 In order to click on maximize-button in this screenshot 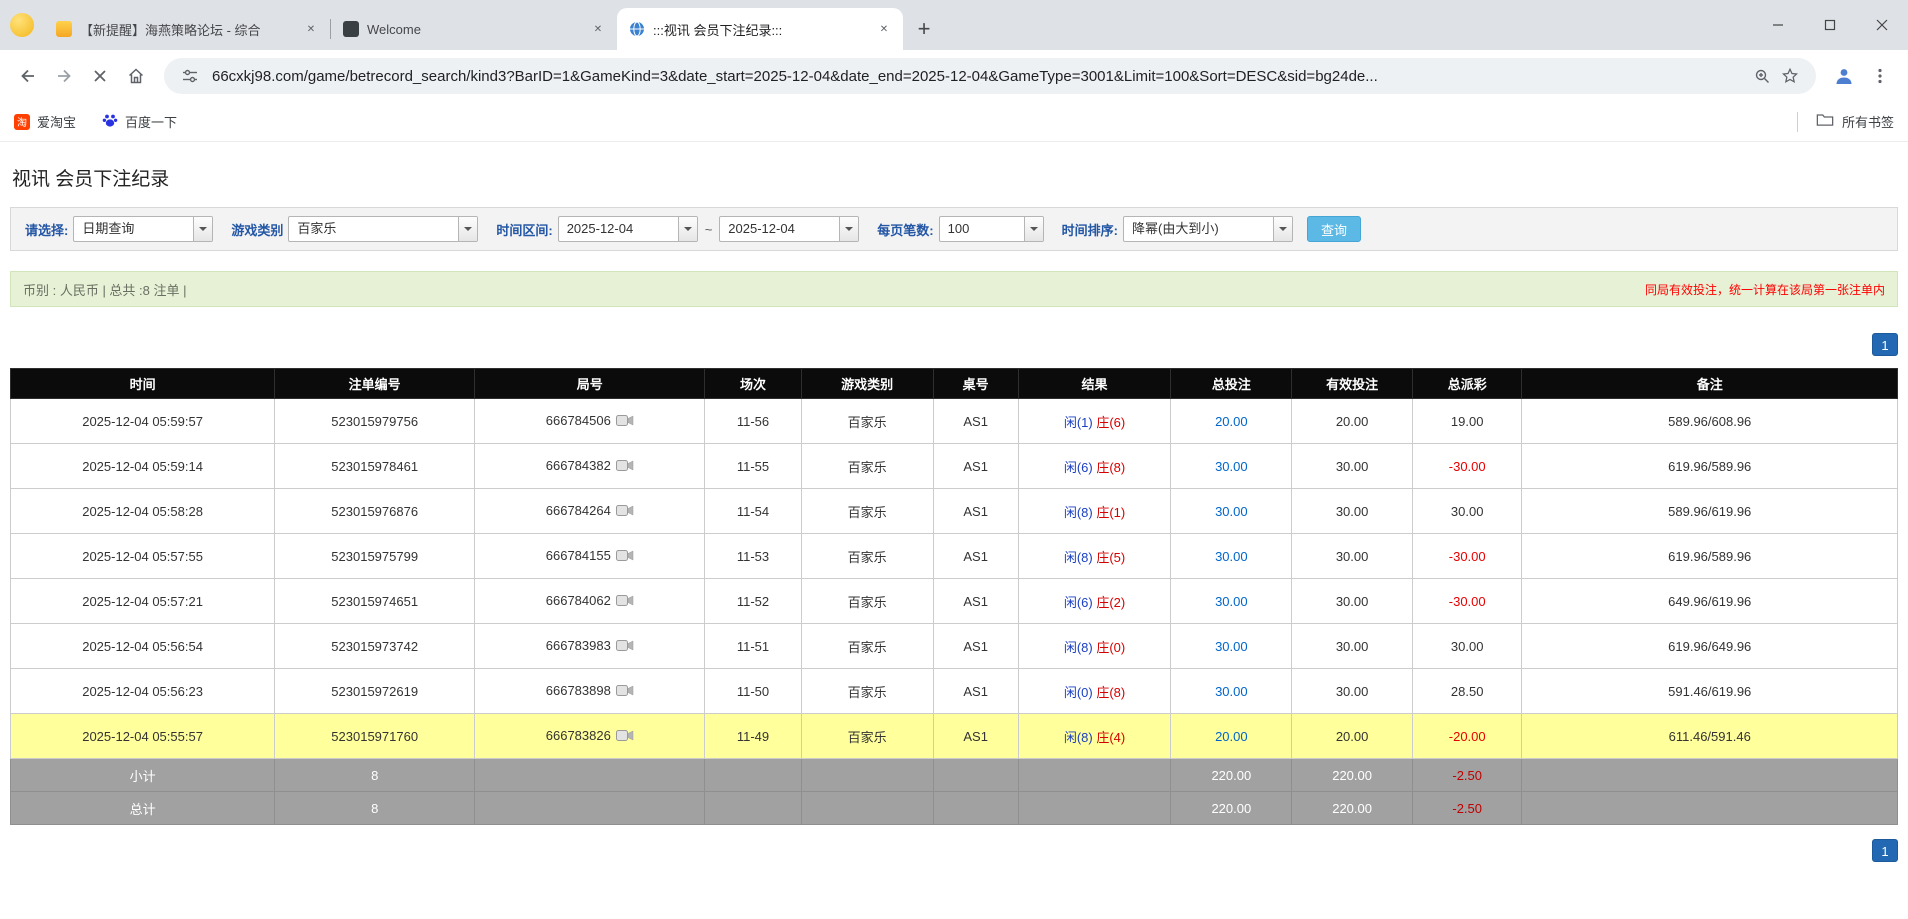, I will do `click(1830, 25)`.